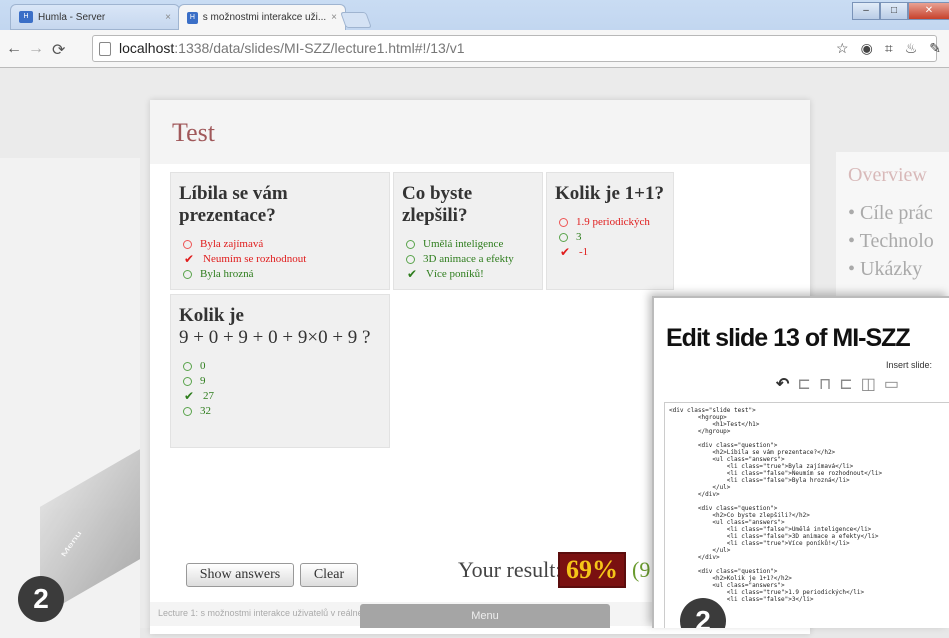 This screenshot has width=949, height=638. Describe the element at coordinates (255, 258) in the screenshot. I see `answer-label: Neumím se rozhodnout` at that location.